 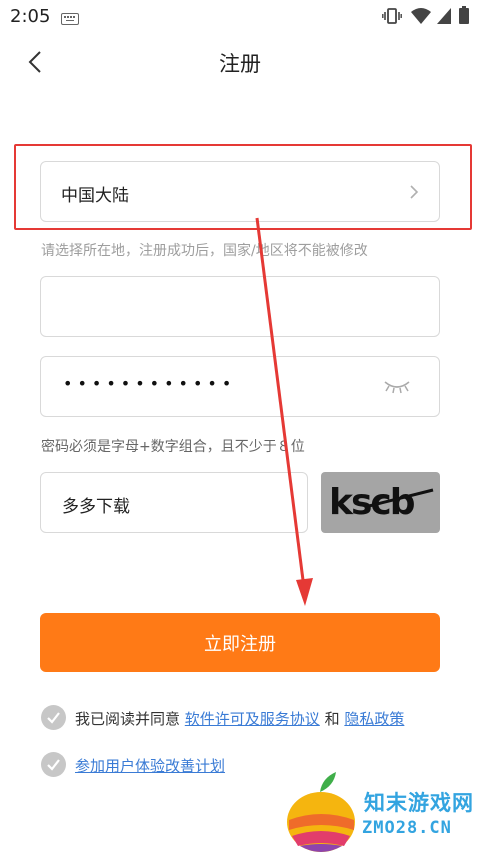 I want to click on battery-icon, so click(x=464, y=15).